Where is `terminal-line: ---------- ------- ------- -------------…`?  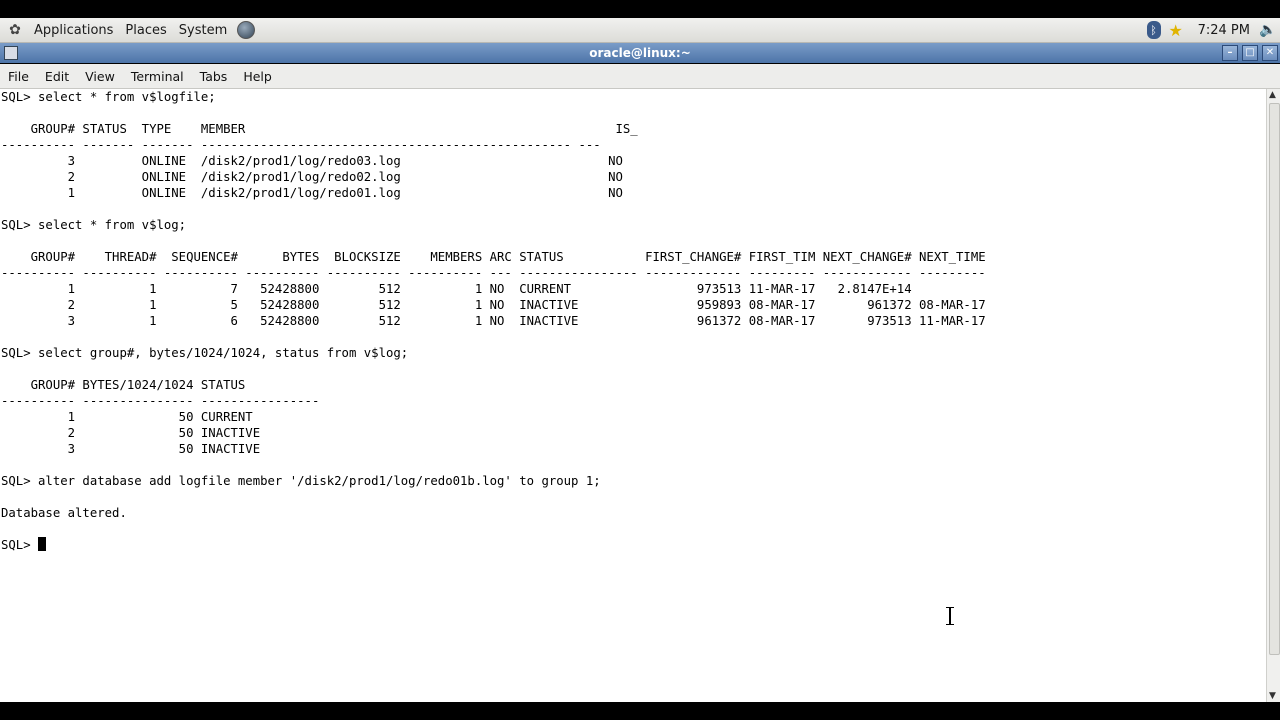 terminal-line: ---------- ------- ------- -------------… is located at coordinates (301, 145).